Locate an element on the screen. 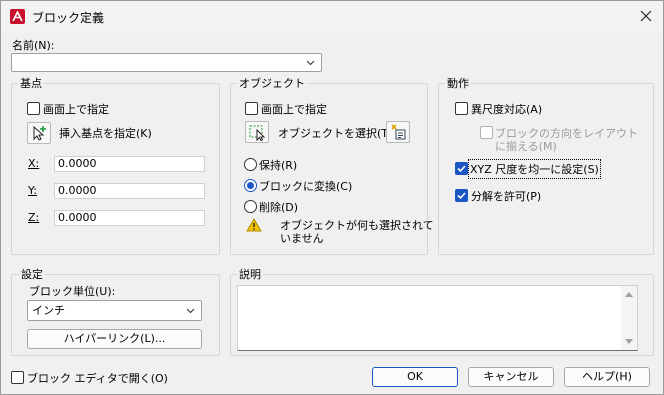 The width and height of the screenshot is (664, 395). annotative-checkbox is located at coordinates (461, 108).